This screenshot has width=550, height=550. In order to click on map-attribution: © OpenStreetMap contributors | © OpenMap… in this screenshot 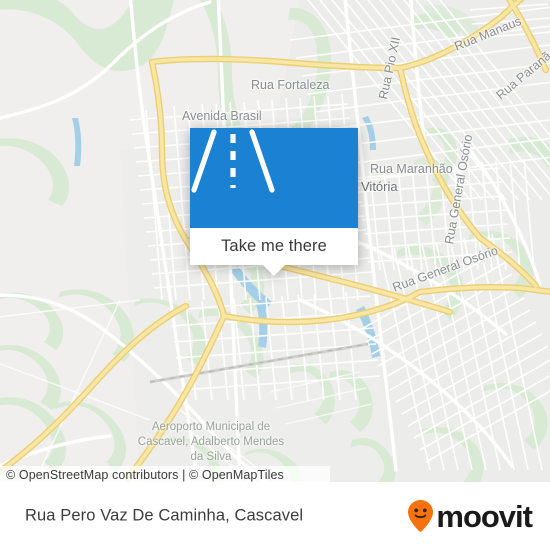, I will do `click(165, 474)`.